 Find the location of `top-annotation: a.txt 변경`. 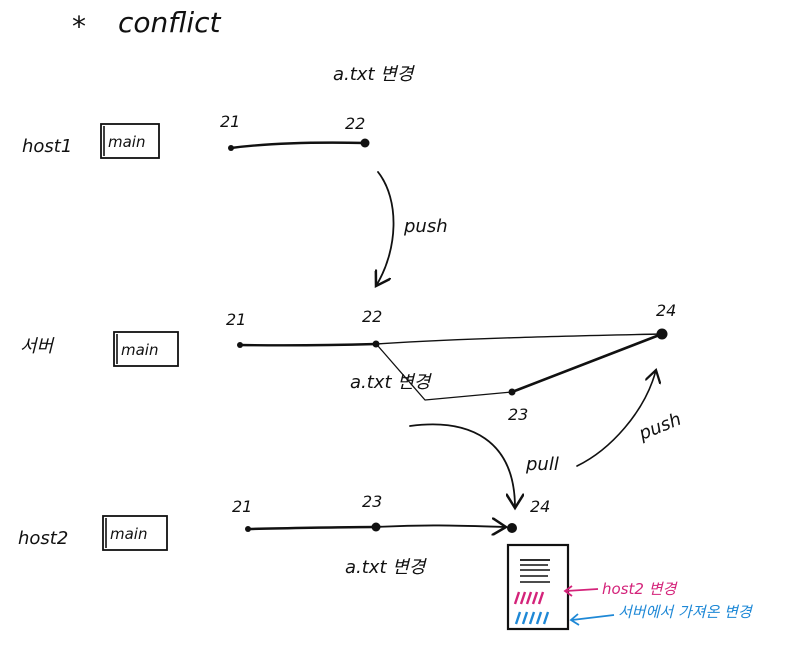

top-annotation: a.txt 변경 is located at coordinates (374, 74).